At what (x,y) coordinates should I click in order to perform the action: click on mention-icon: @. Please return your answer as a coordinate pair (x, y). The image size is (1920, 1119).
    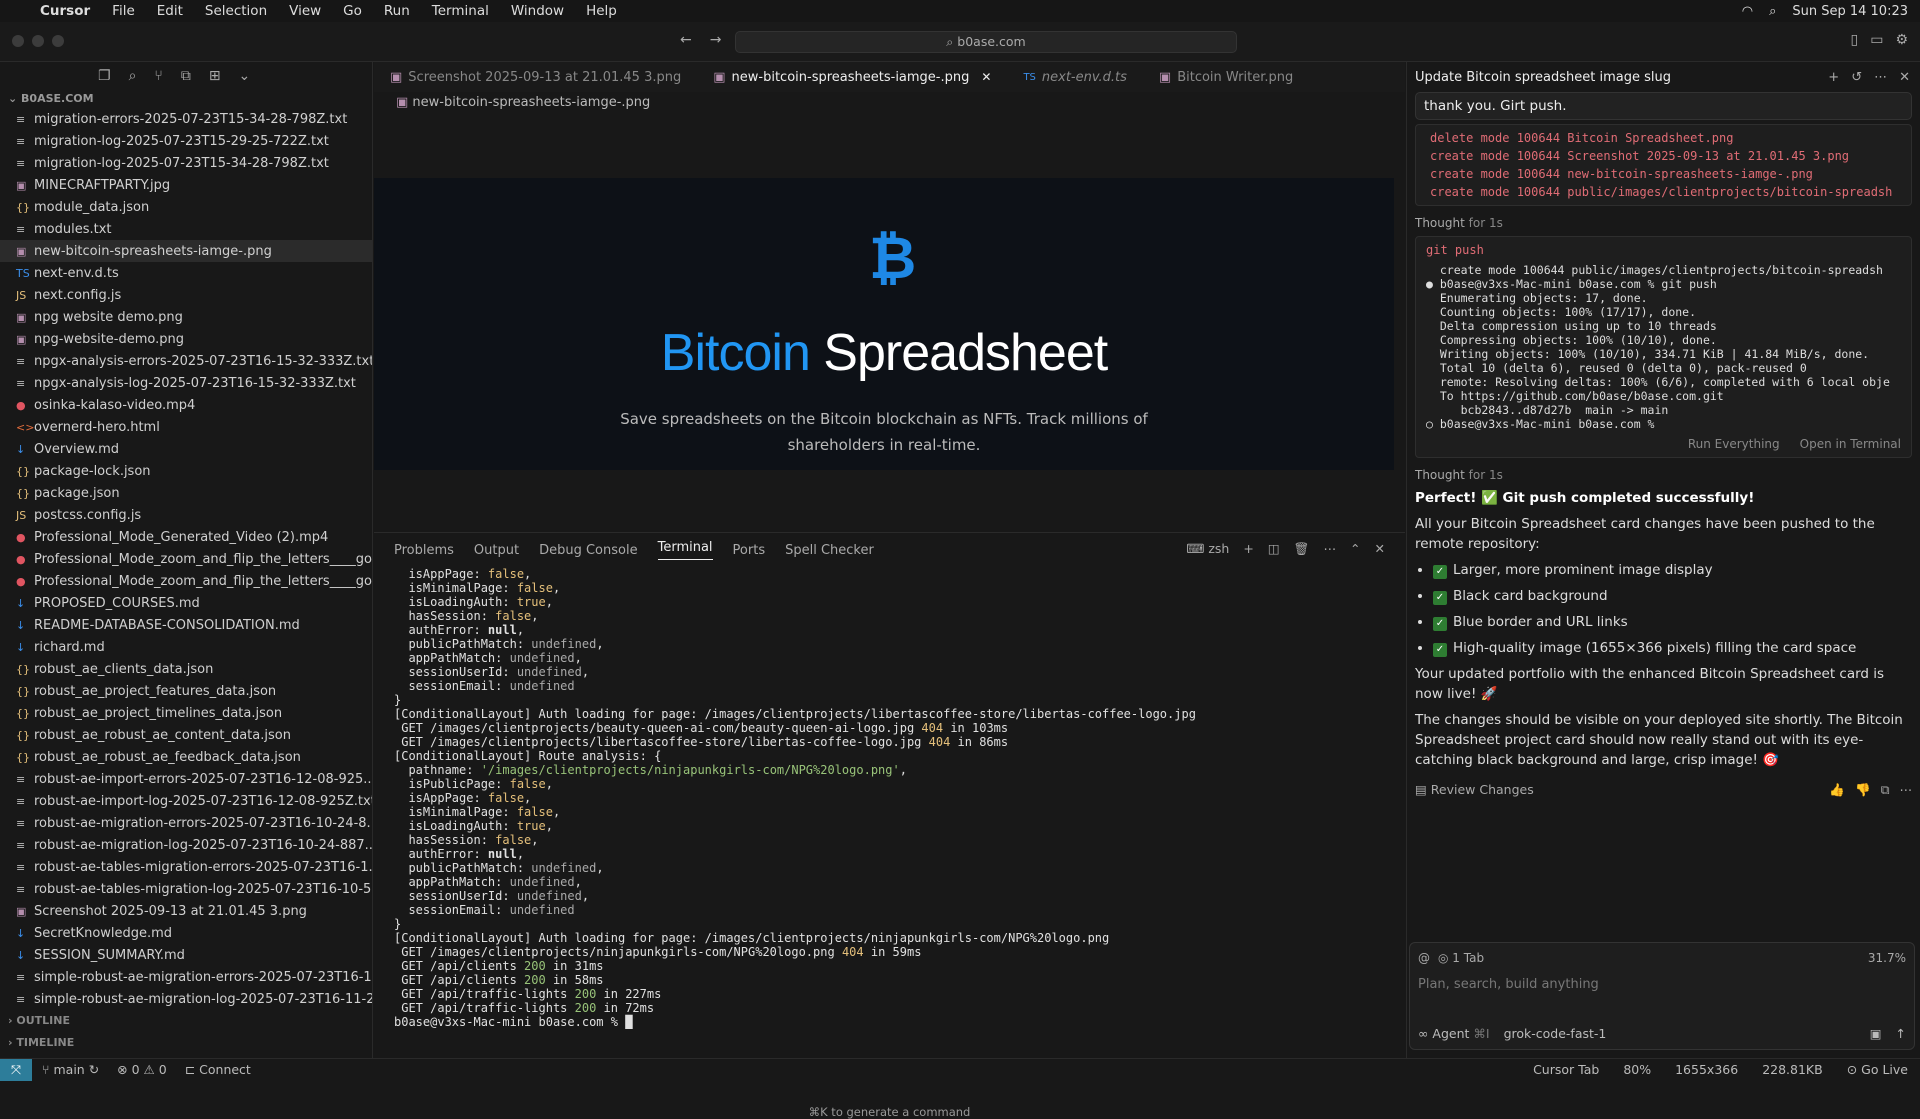
    Looking at the image, I should click on (1424, 958).